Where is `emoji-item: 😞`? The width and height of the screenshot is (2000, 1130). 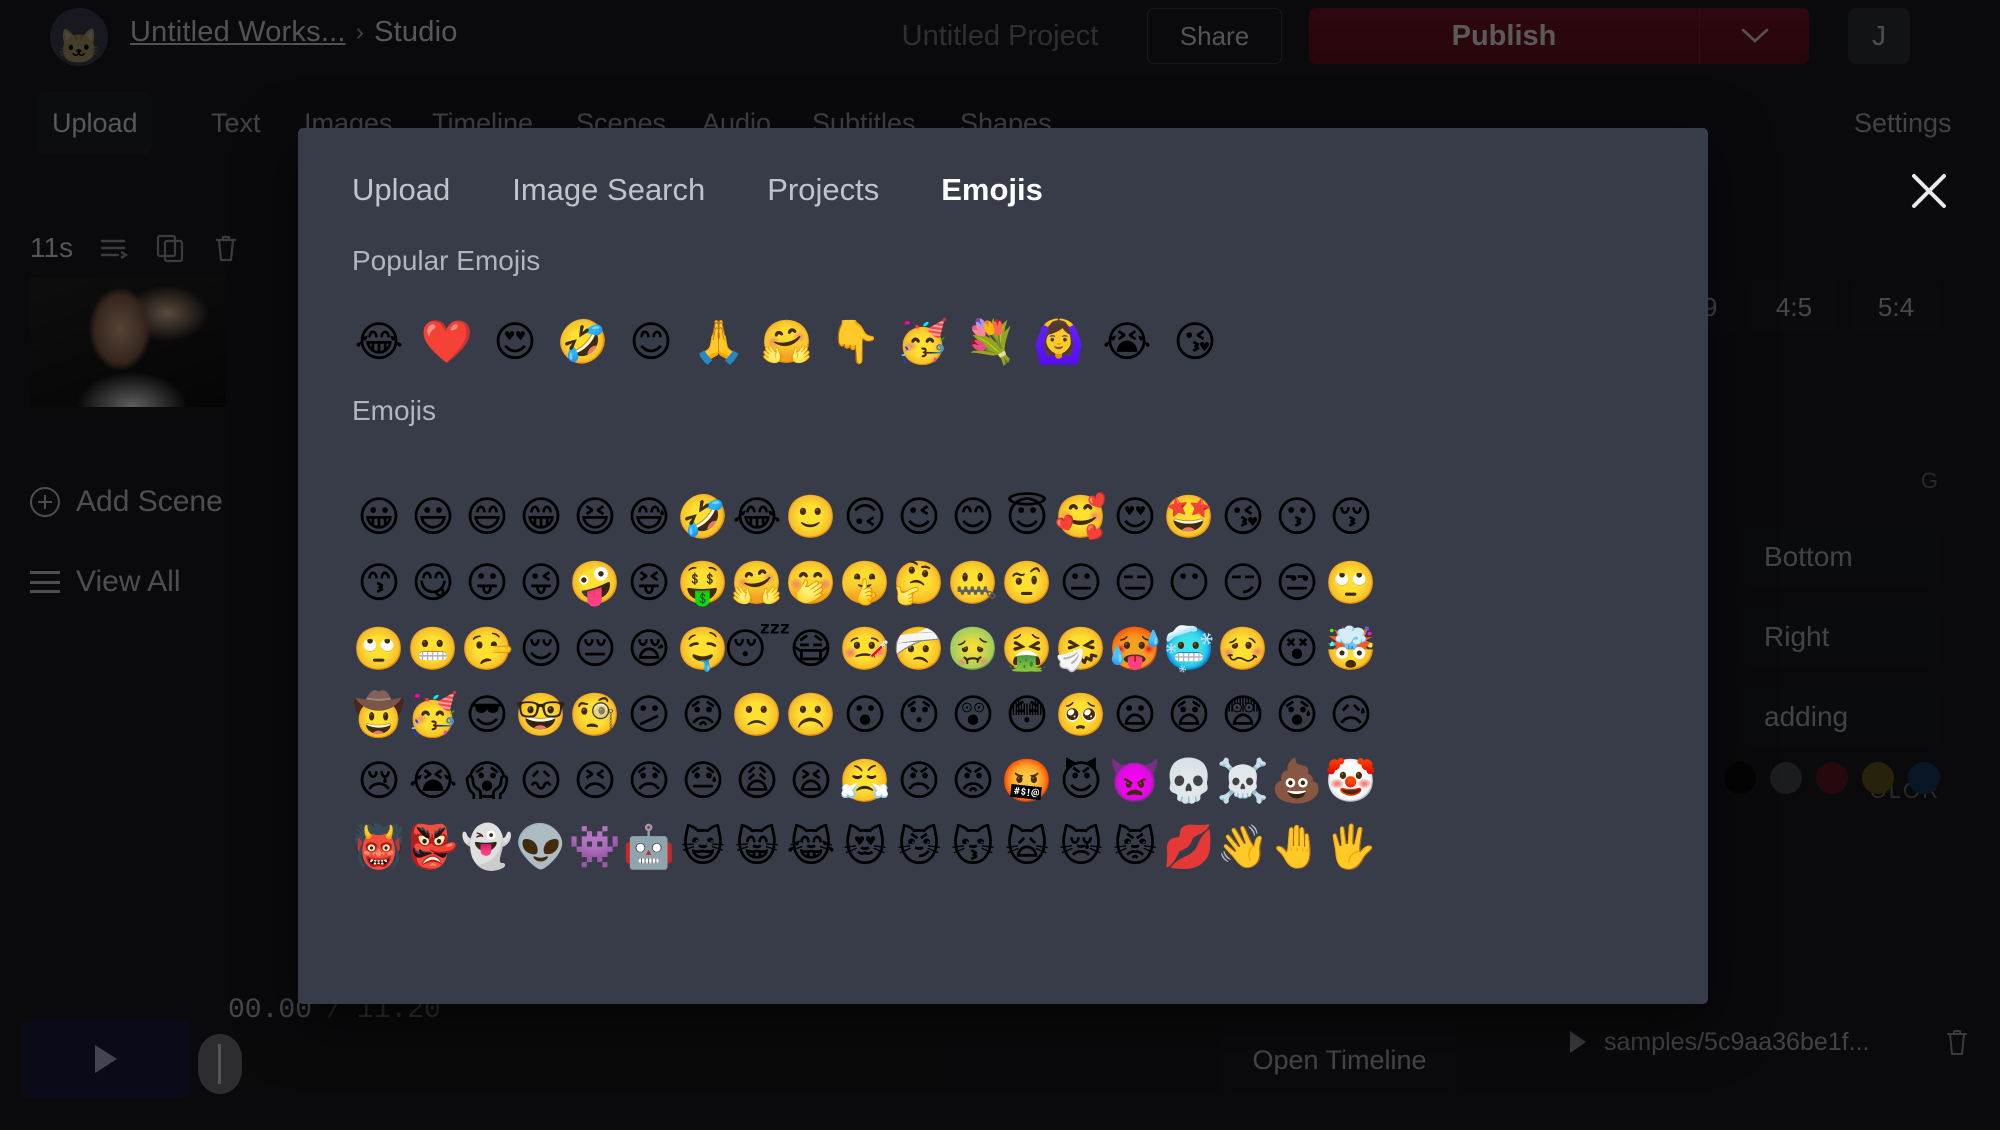
emoji-item: 😞 is located at coordinates (649, 781).